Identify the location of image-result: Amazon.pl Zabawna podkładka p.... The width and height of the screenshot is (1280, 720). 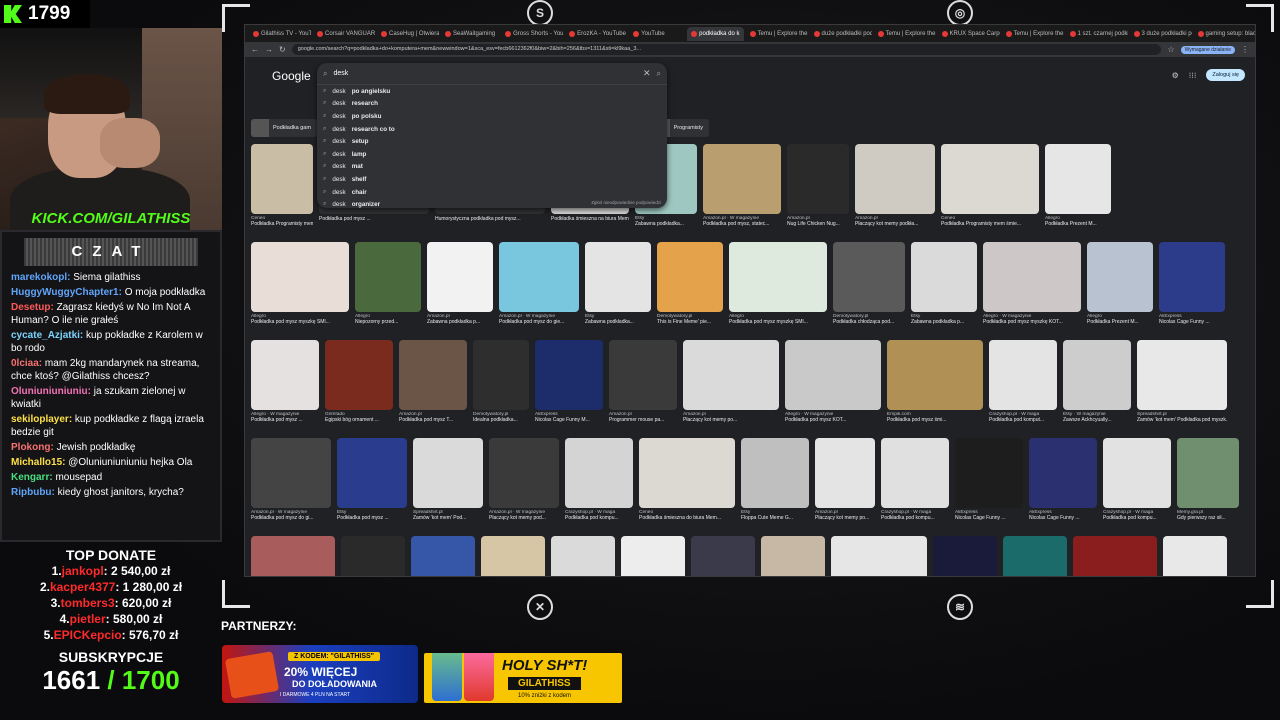
(460, 286).